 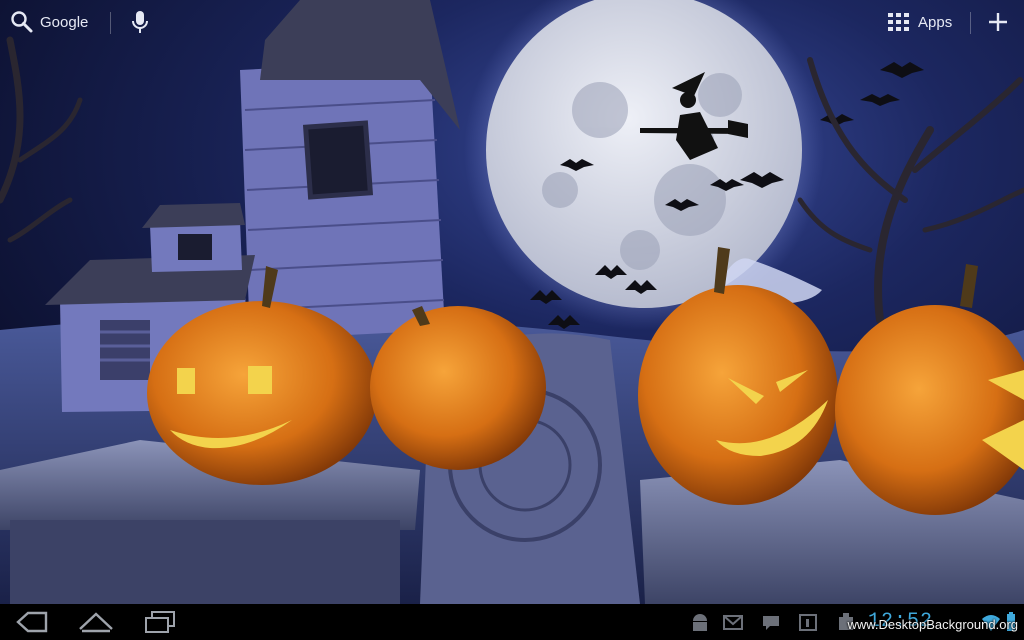 I want to click on microphone-icon, so click(x=140, y=22).